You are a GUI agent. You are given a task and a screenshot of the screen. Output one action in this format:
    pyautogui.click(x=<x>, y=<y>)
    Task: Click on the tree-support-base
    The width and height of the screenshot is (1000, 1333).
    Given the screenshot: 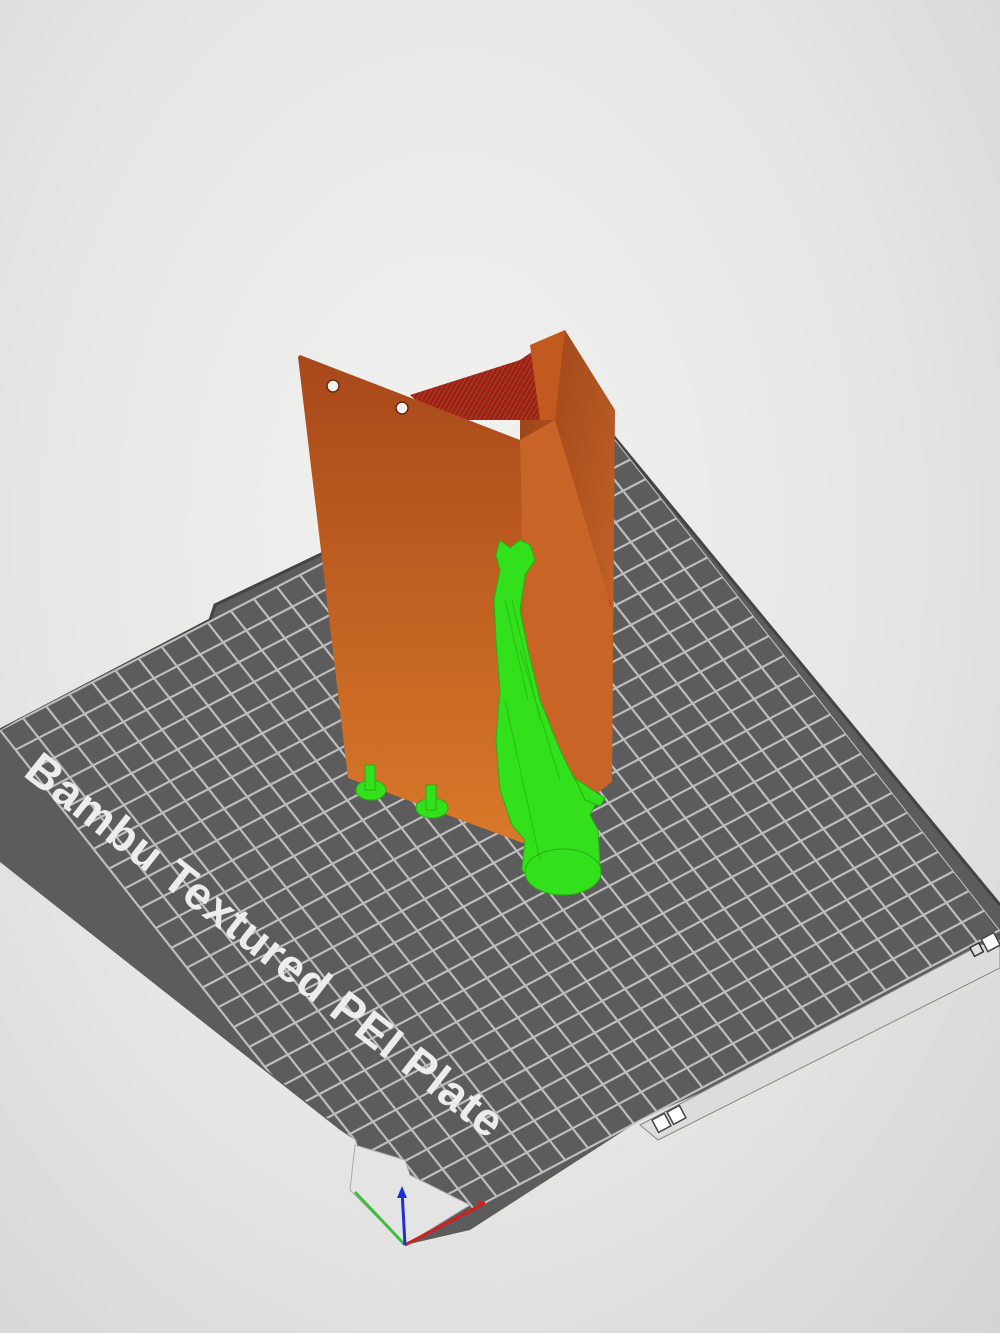 What is the action you would take?
    pyautogui.click(x=563, y=872)
    